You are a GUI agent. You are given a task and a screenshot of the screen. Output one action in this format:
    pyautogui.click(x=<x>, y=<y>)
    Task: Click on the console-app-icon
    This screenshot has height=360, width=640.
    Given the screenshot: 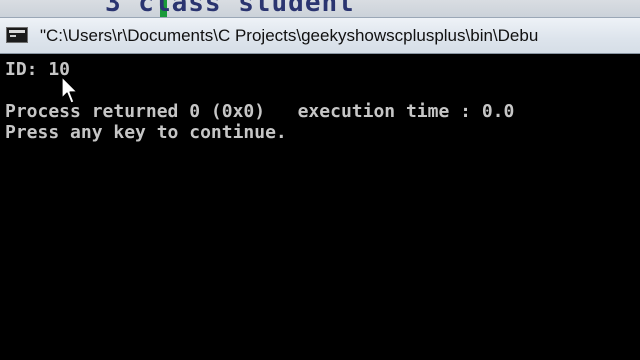 What is the action you would take?
    pyautogui.click(x=17, y=35)
    